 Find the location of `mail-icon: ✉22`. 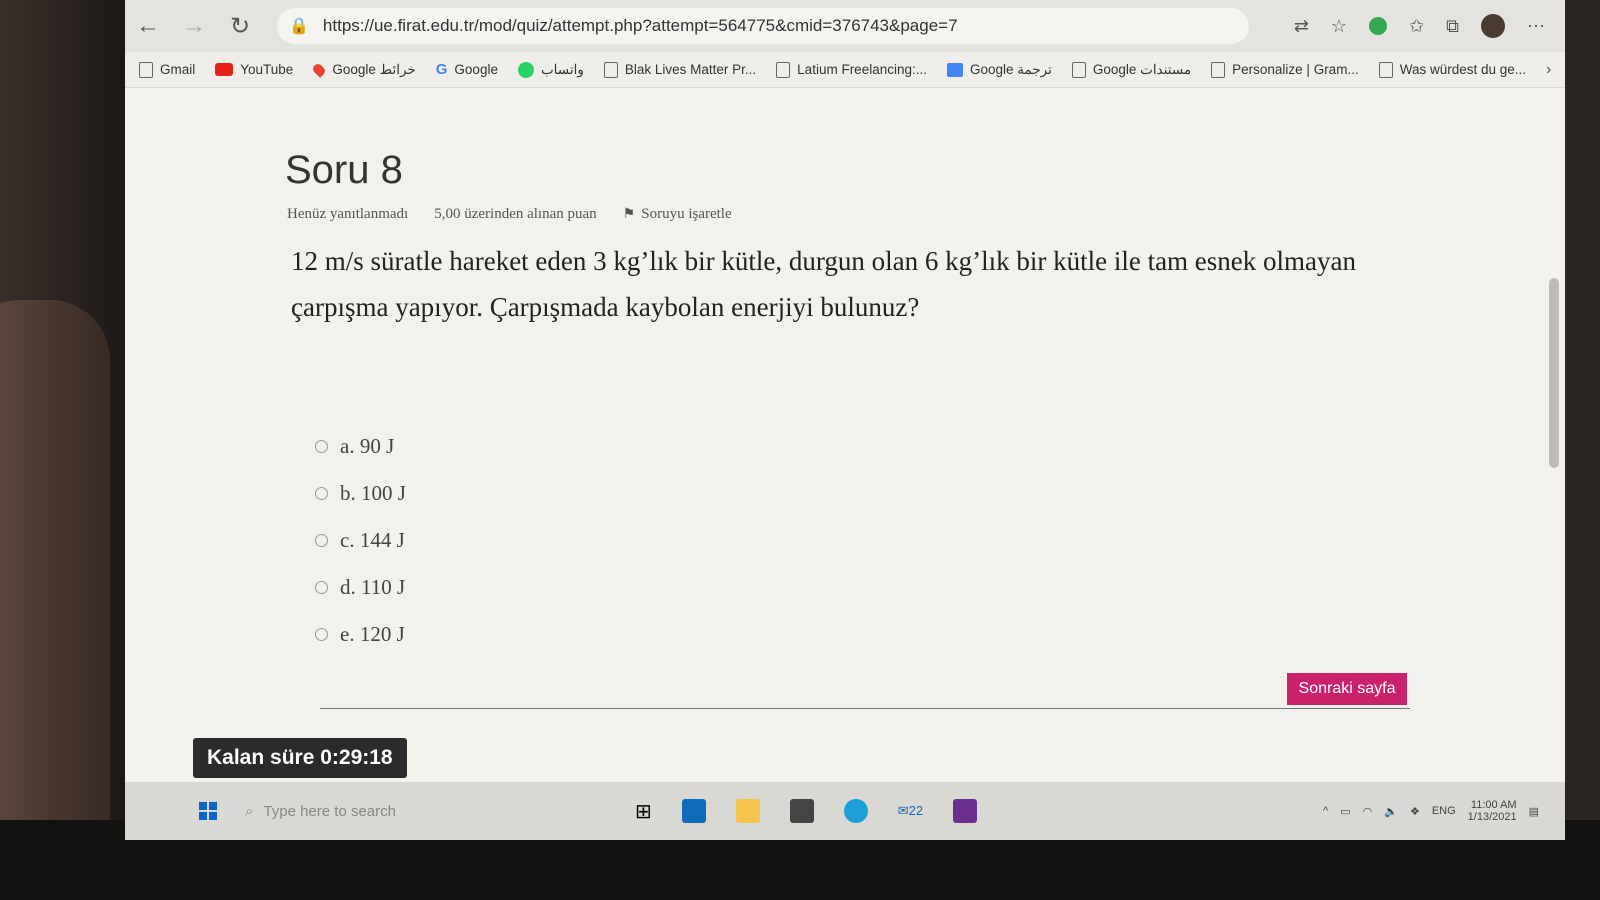

mail-icon: ✉22 is located at coordinates (910, 811).